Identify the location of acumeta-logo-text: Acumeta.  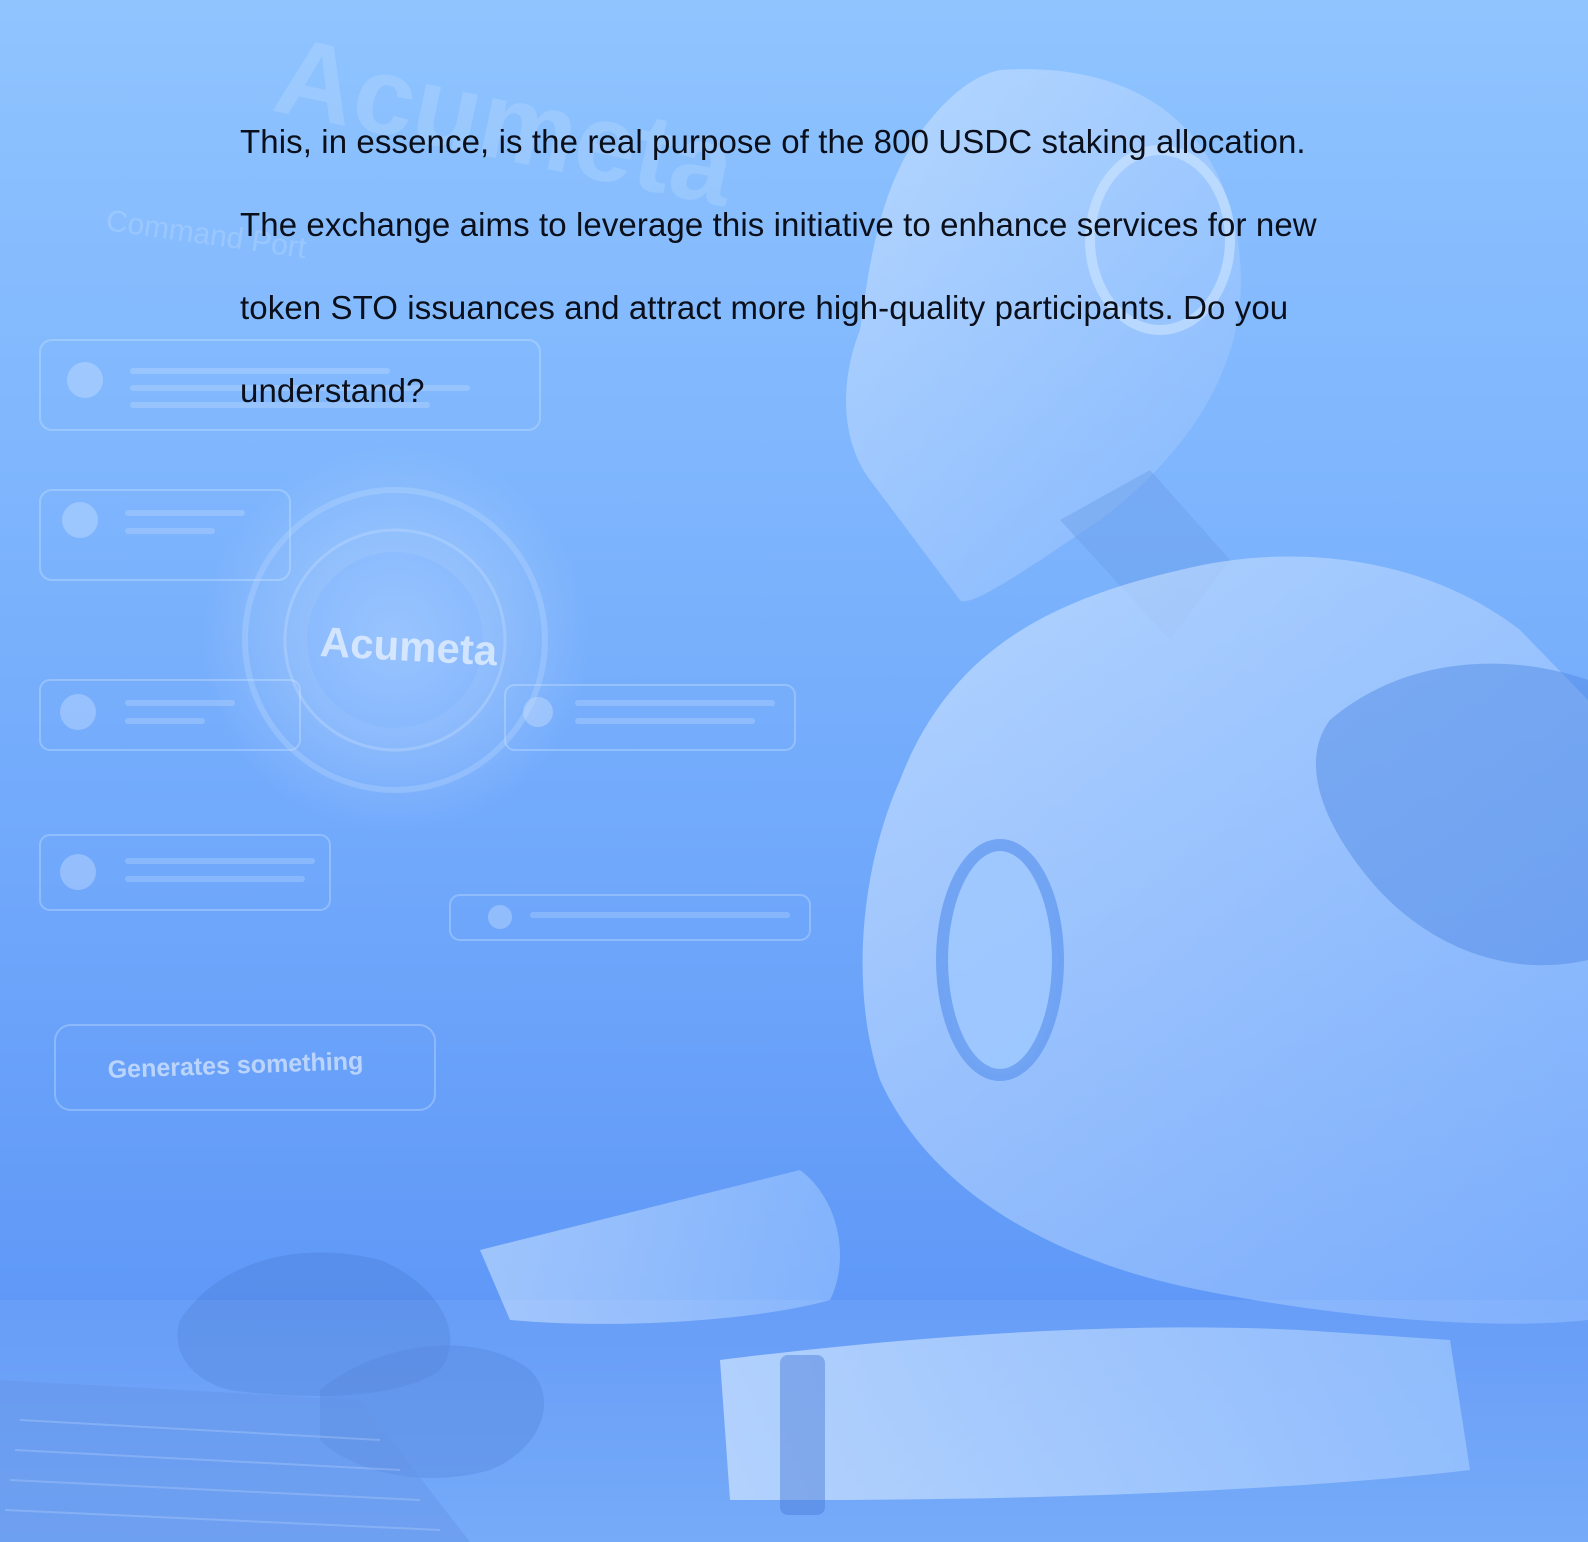
(409, 646).